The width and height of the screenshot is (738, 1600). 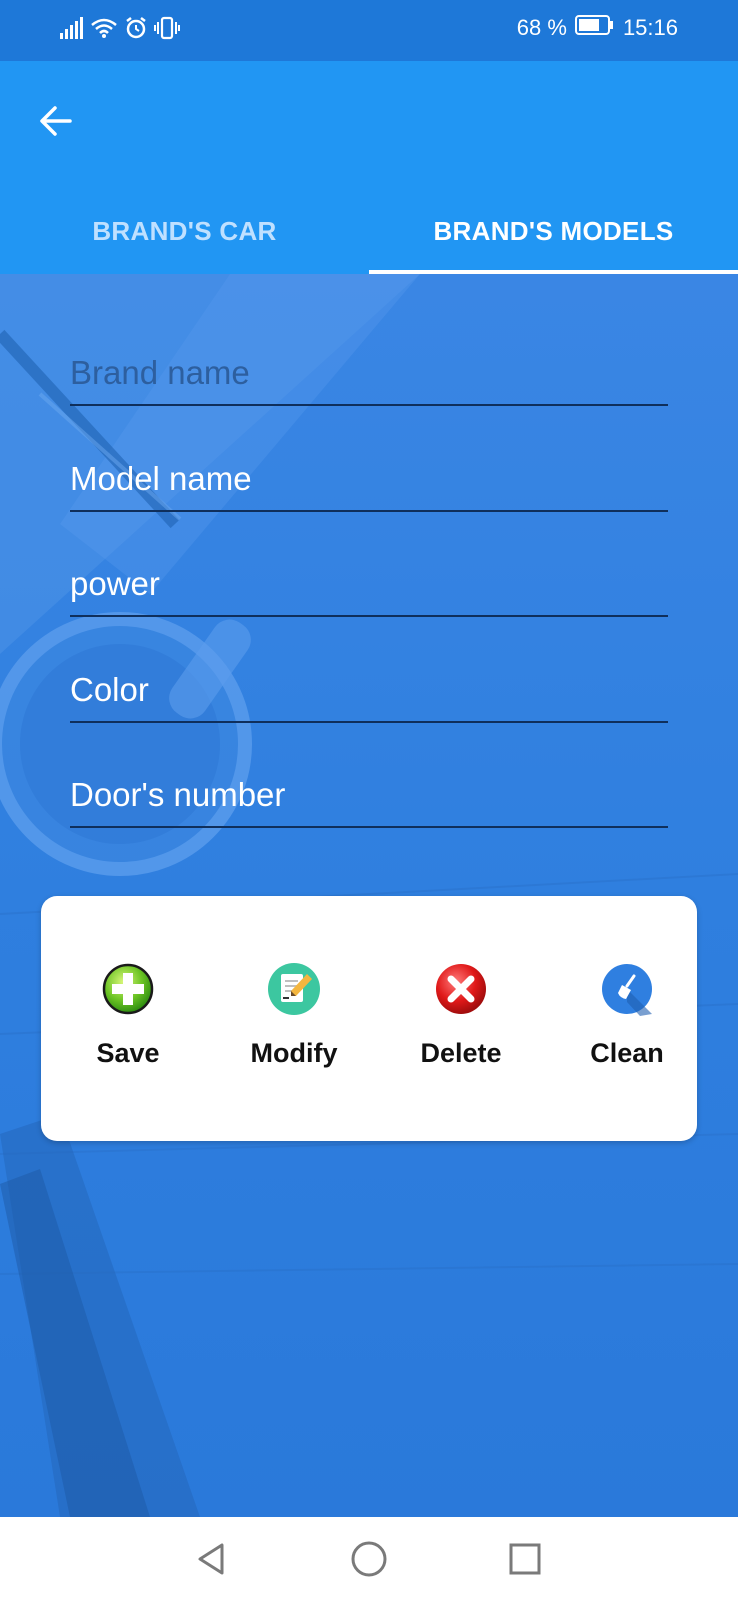 What do you see at coordinates (627, 990) in the screenshot?
I see `broom-icon` at bounding box center [627, 990].